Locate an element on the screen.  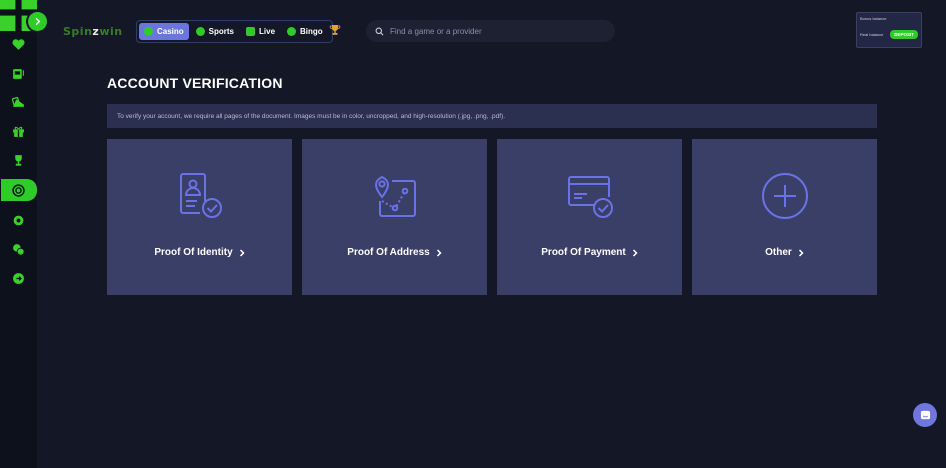
plus-circle-icon is located at coordinates (784, 196).